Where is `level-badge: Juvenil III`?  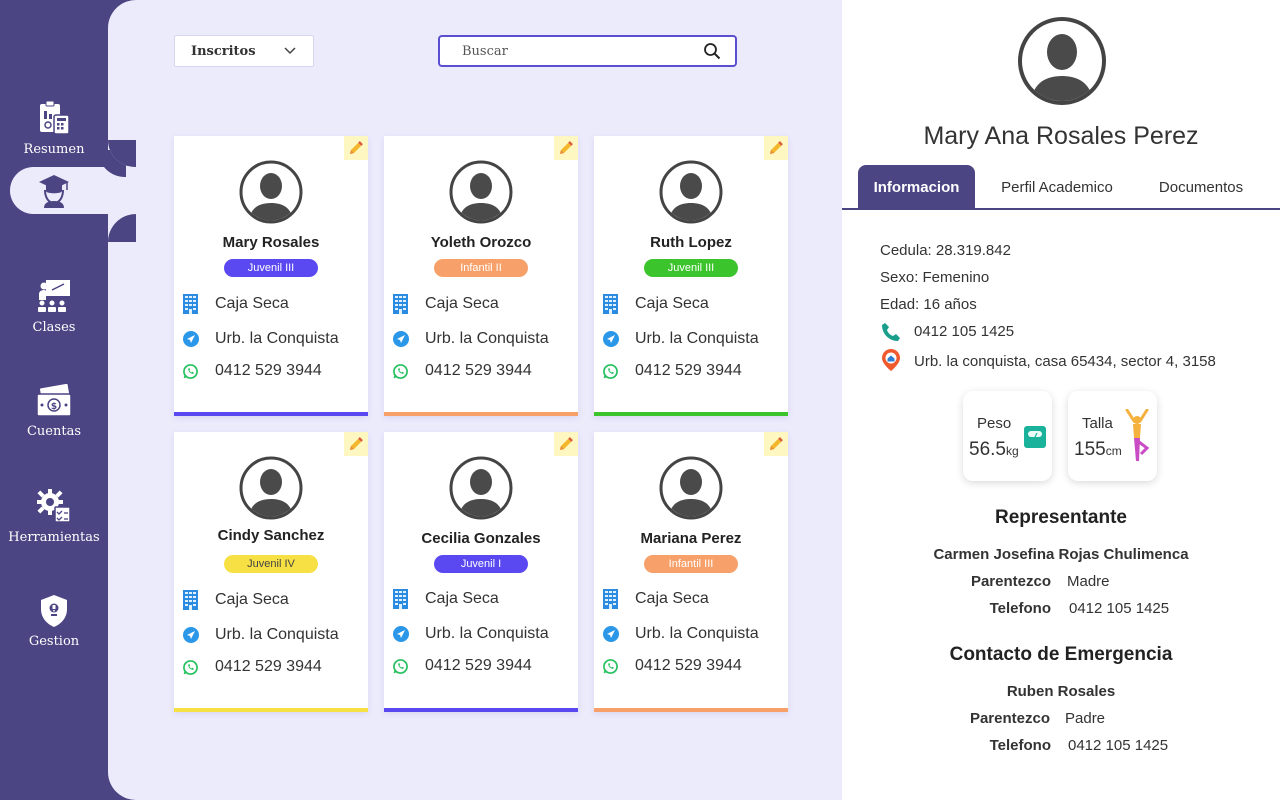
level-badge: Juvenil III is located at coordinates (691, 268).